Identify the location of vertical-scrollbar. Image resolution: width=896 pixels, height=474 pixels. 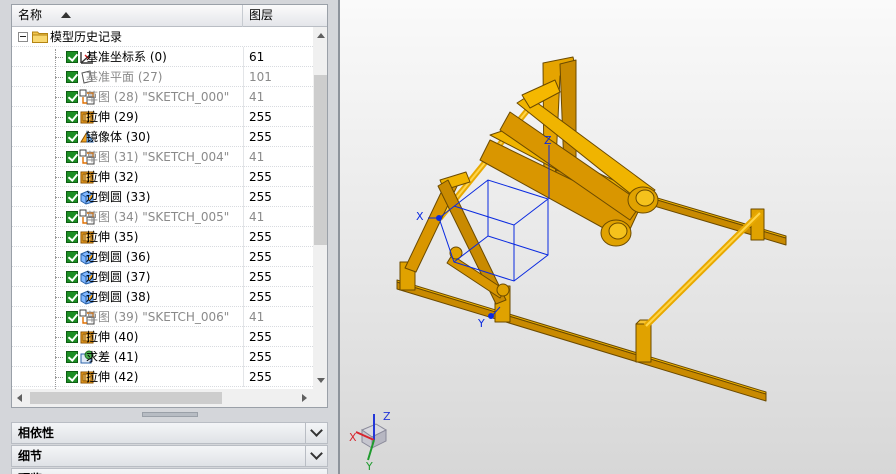
(320, 208).